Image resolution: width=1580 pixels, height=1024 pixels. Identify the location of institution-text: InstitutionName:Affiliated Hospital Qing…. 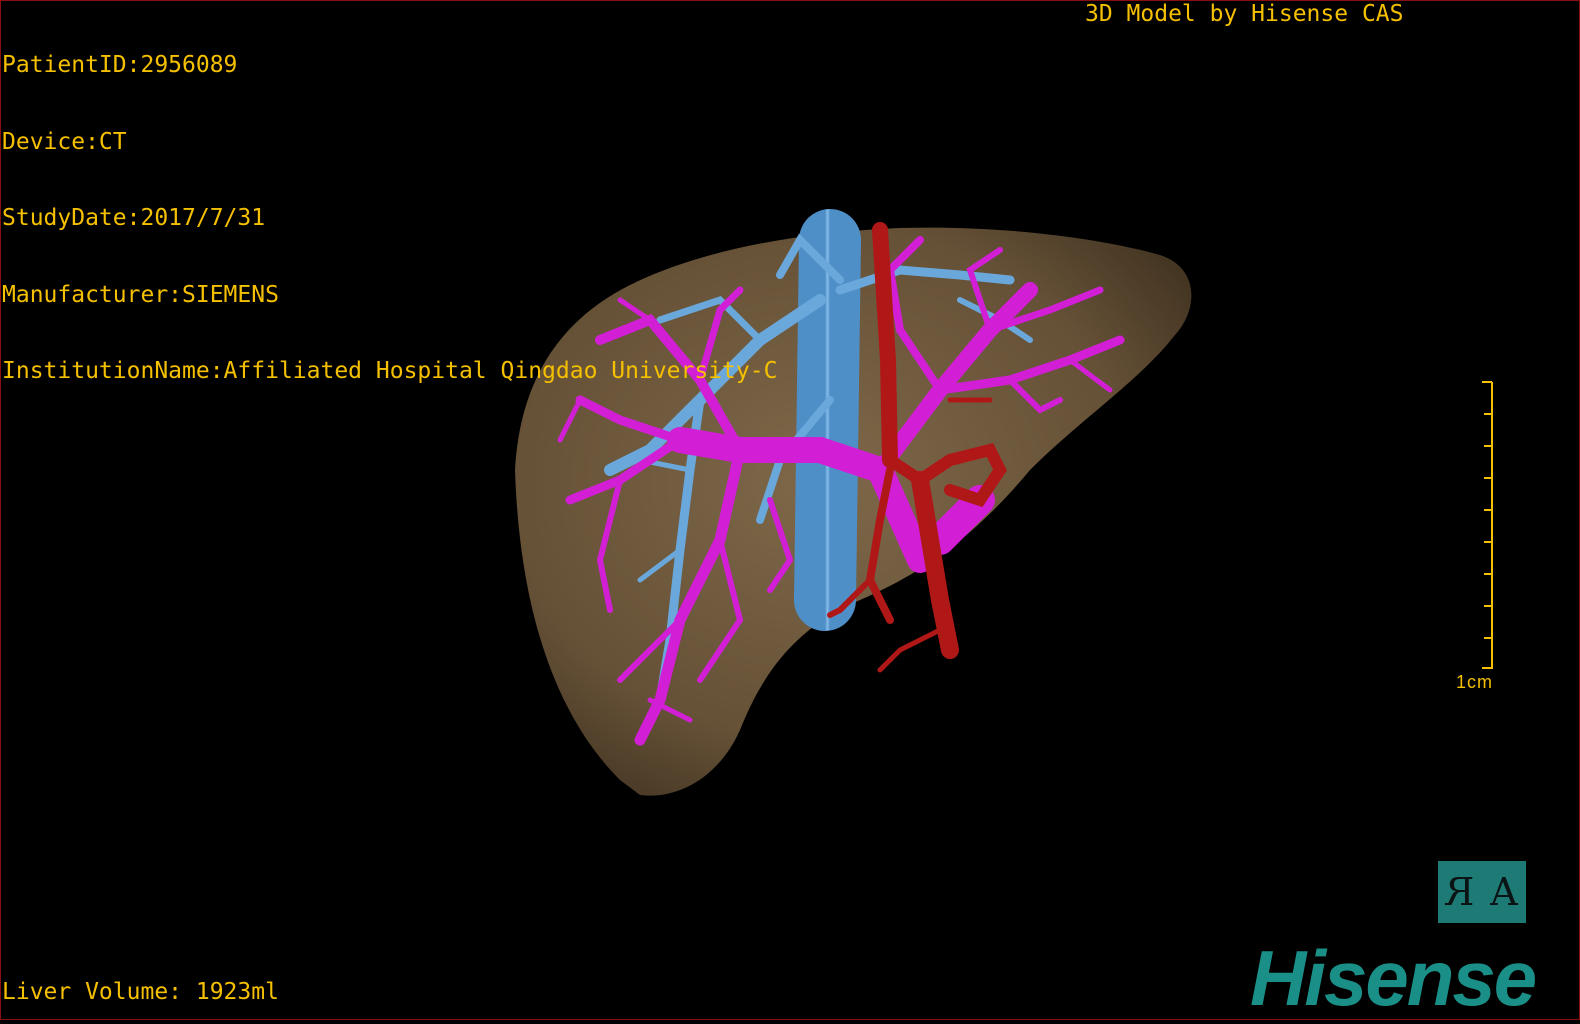
(390, 371).